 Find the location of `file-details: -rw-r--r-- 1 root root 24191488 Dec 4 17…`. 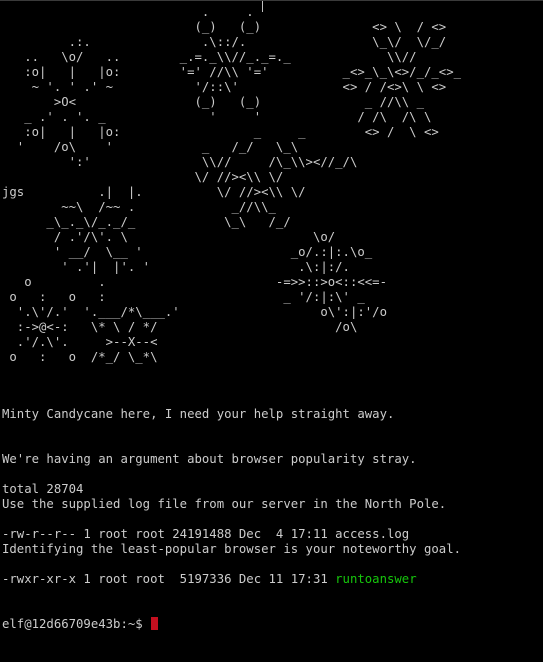

file-details: -rw-r--r-- 1 root root 24191488 Dec 4 17… is located at coordinates (169, 534).